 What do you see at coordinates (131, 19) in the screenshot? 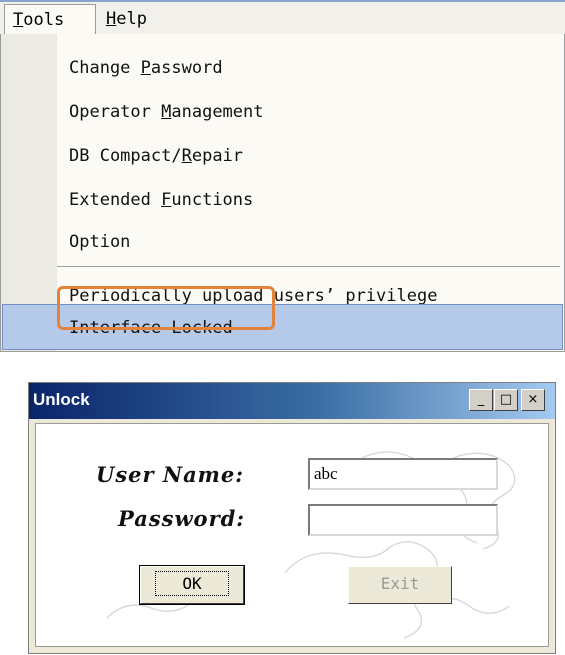
I see `menu-help-label: elp` at bounding box center [131, 19].